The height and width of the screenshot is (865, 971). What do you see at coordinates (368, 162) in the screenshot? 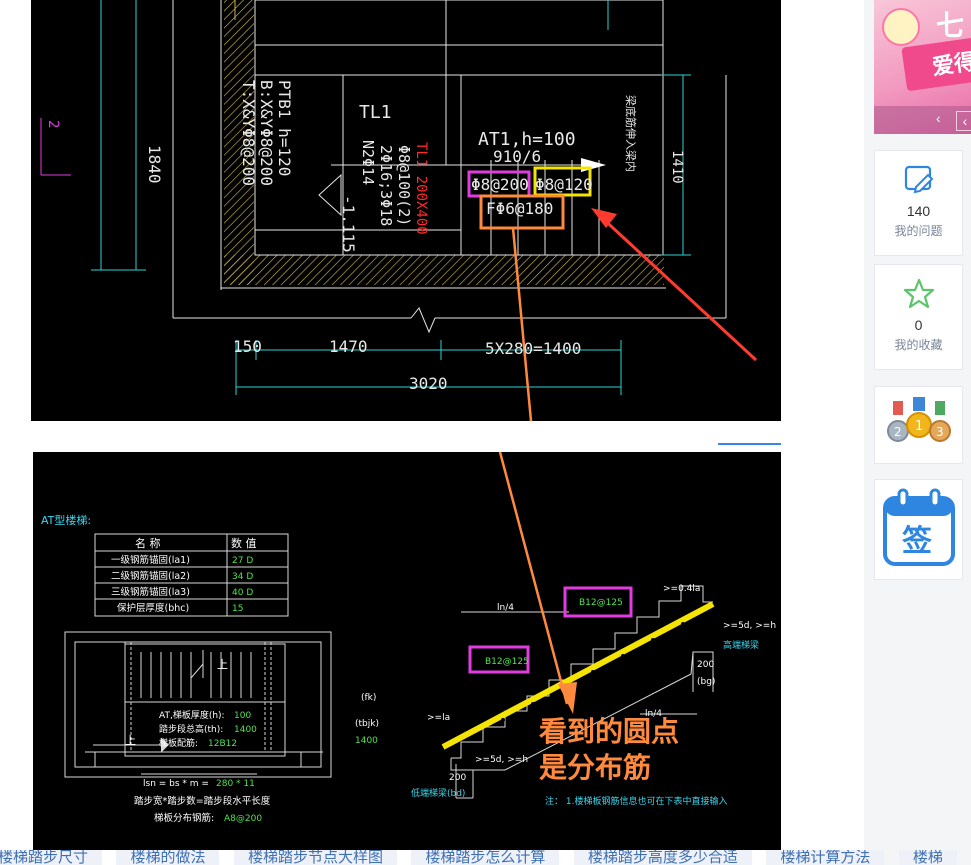
I see `tl1-c-label: N2Φ14` at bounding box center [368, 162].